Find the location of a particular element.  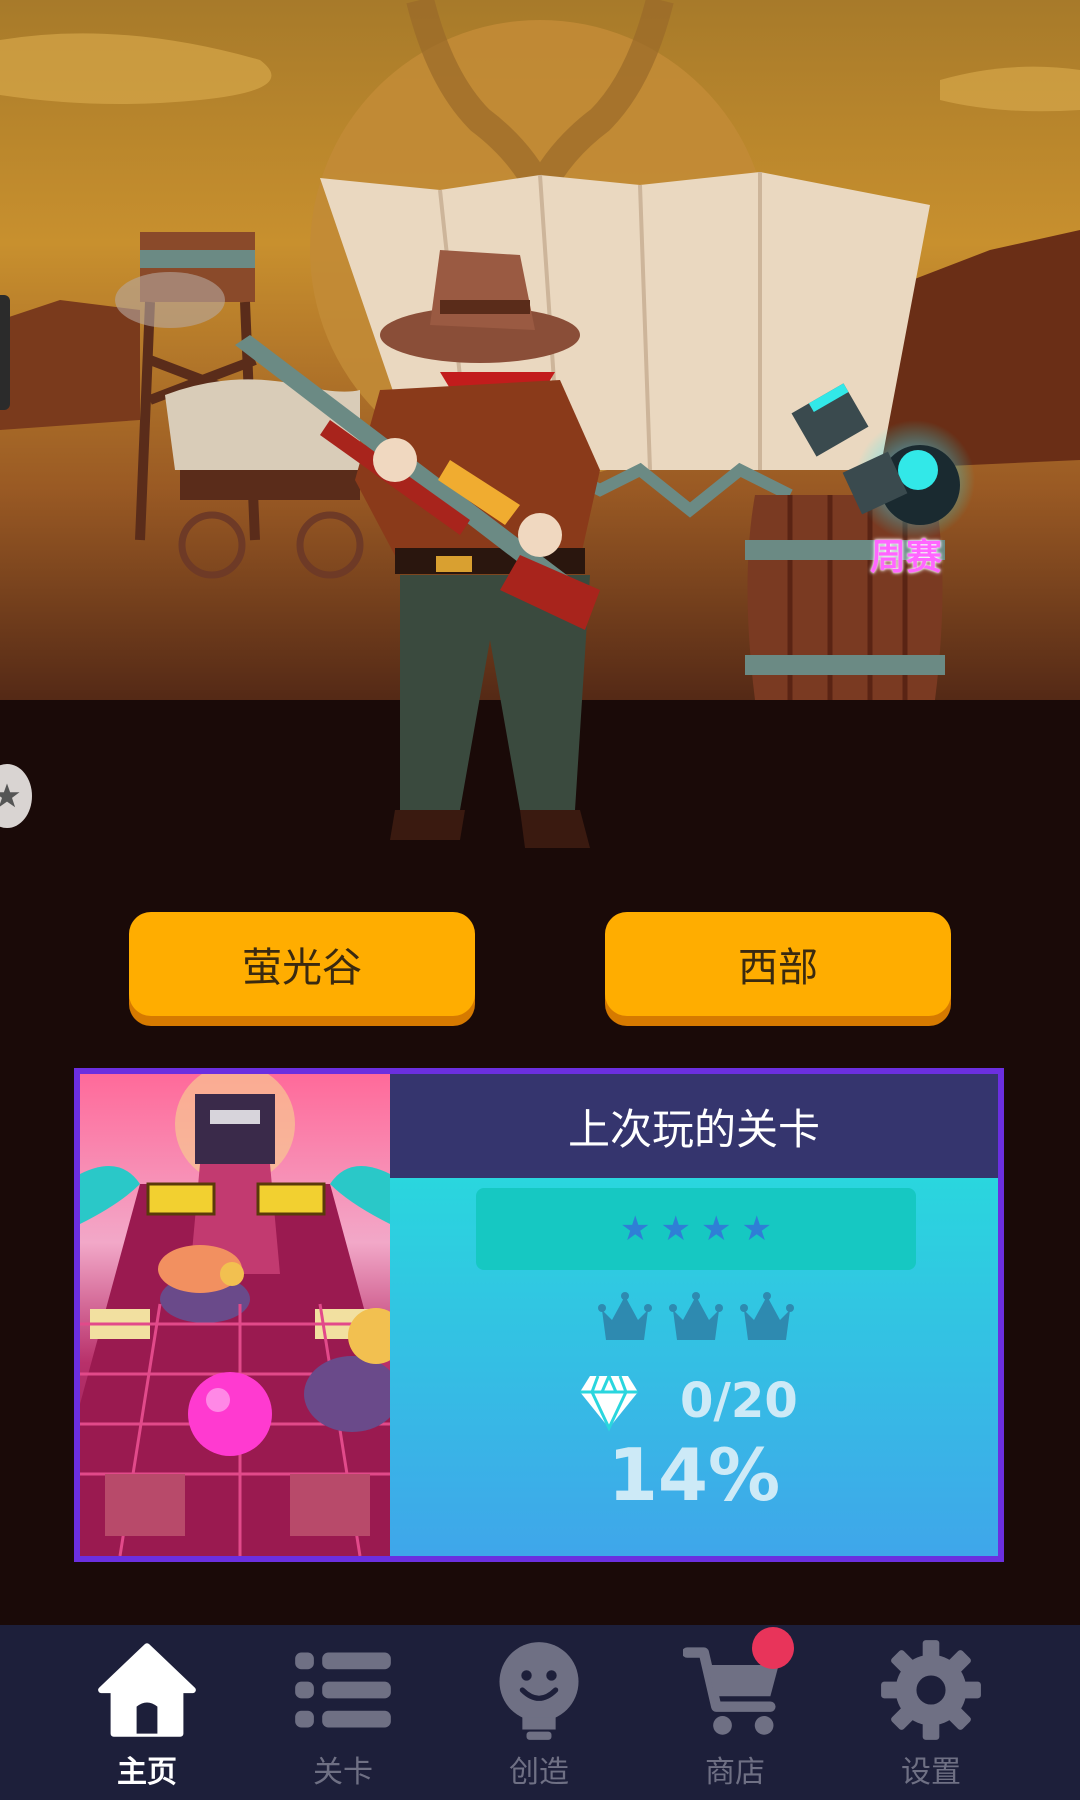

gems-row: 0/20 is located at coordinates (688, 1401).